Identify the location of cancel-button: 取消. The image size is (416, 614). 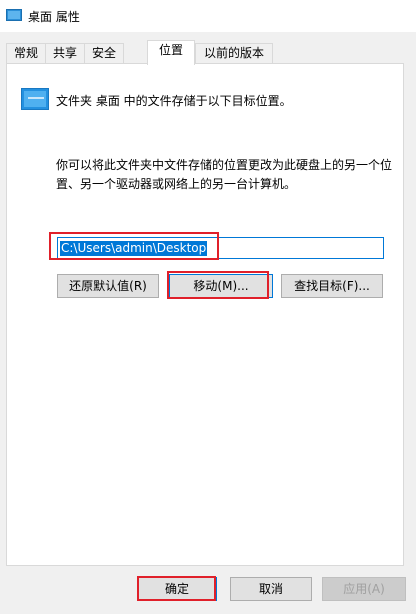
(271, 589).